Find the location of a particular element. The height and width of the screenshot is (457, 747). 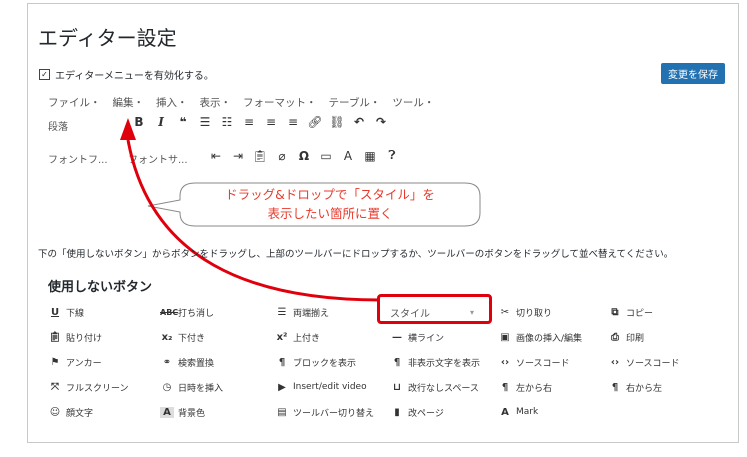

unused-cut-button: ✂ 切り取り is located at coordinates (525, 312).